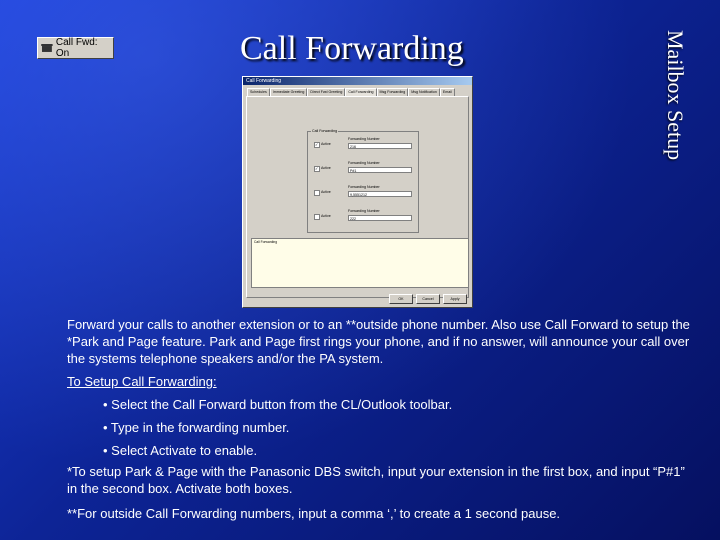  I want to click on dialog-titlebar: Call Forwarding, so click(357, 81).